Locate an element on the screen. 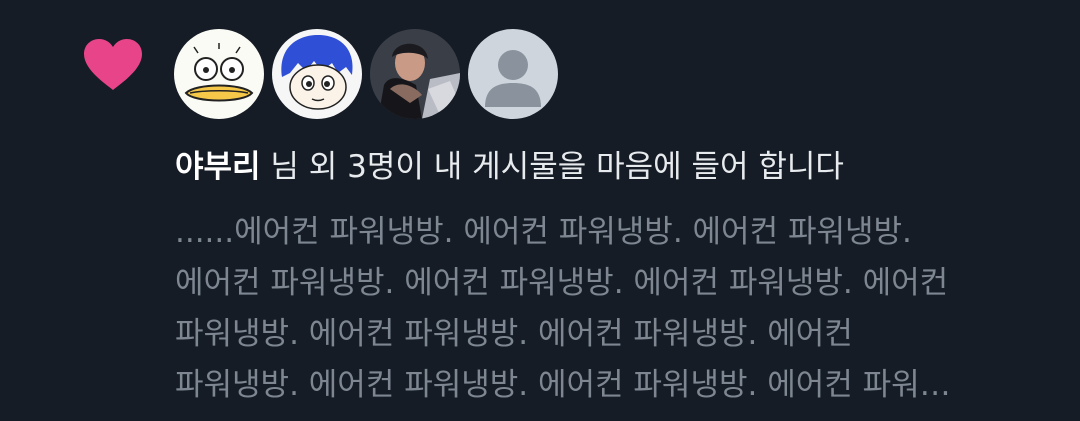  notification-message: 님 외 3명이 내 게시물을 마음에 들어 합니다 is located at coordinates (552, 167).